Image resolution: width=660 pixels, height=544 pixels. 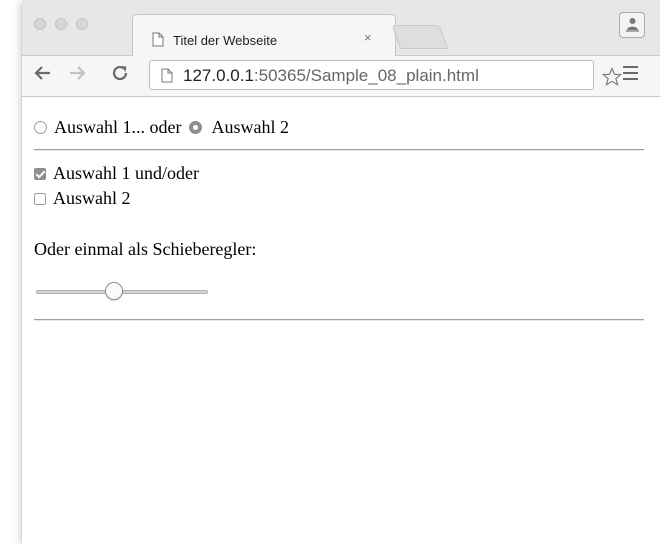 I want to click on tab-active: Titel der Webseite, so click(x=264, y=35).